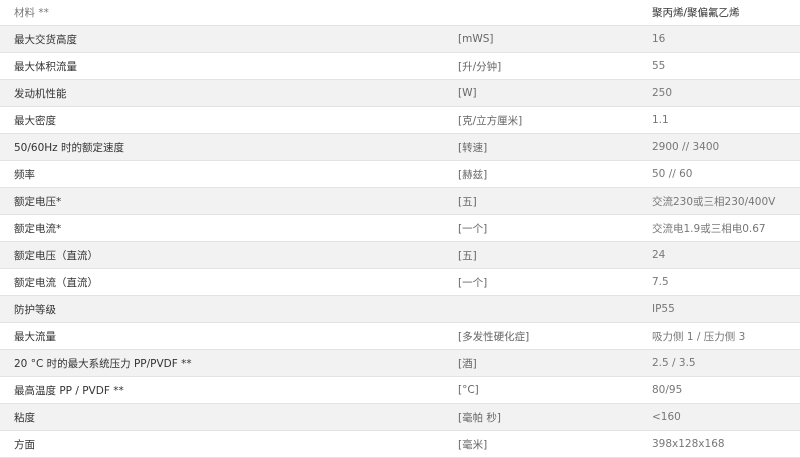 This screenshot has height=458, width=800. What do you see at coordinates (221, 147) in the screenshot?
I see `spec-name: 50/60Hz 时的额定速度` at bounding box center [221, 147].